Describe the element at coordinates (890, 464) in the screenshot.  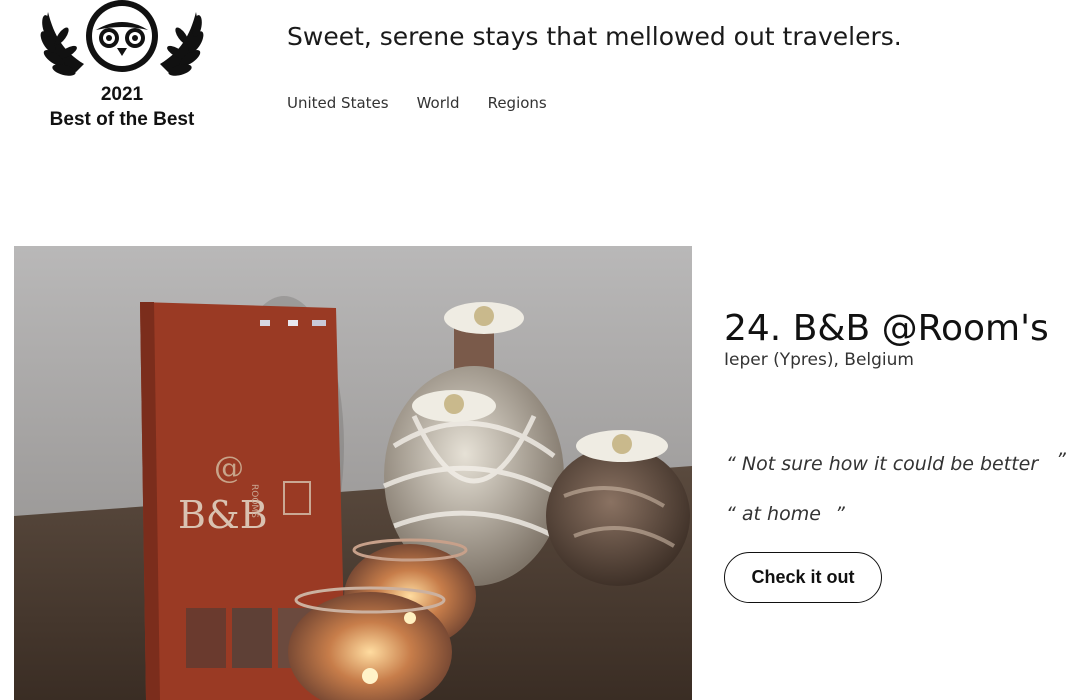
I see `review-quote-text: Not sure how it could be better` at that location.